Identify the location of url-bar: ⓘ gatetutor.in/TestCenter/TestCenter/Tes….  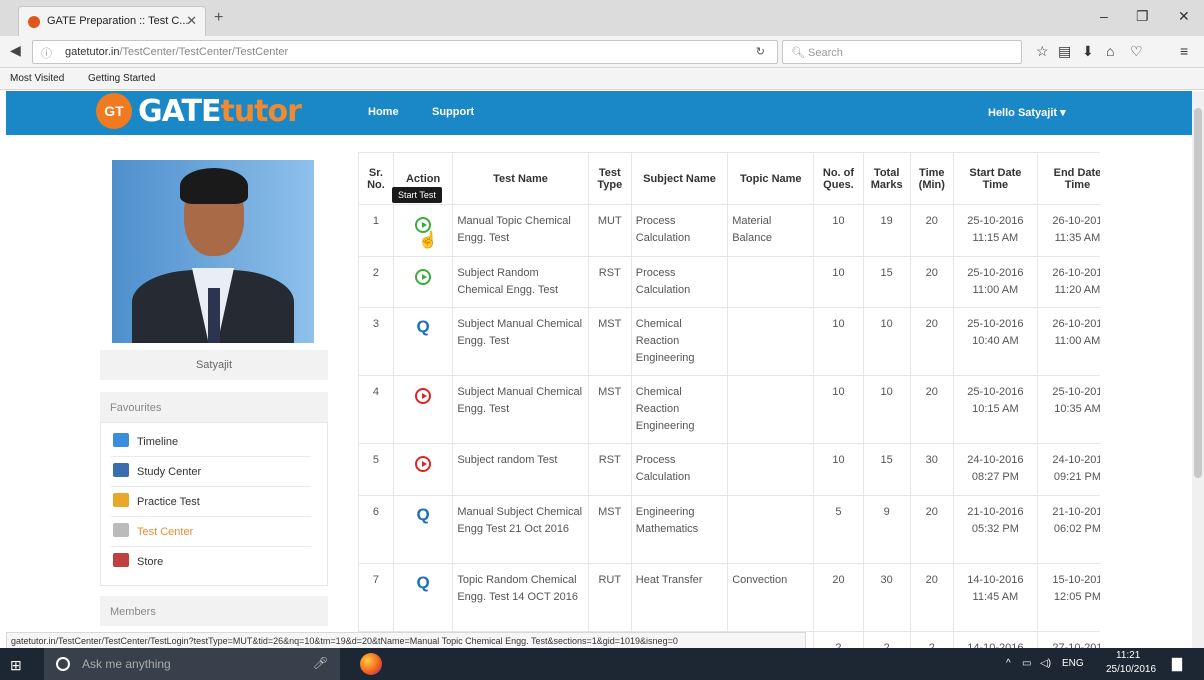
(405, 52).